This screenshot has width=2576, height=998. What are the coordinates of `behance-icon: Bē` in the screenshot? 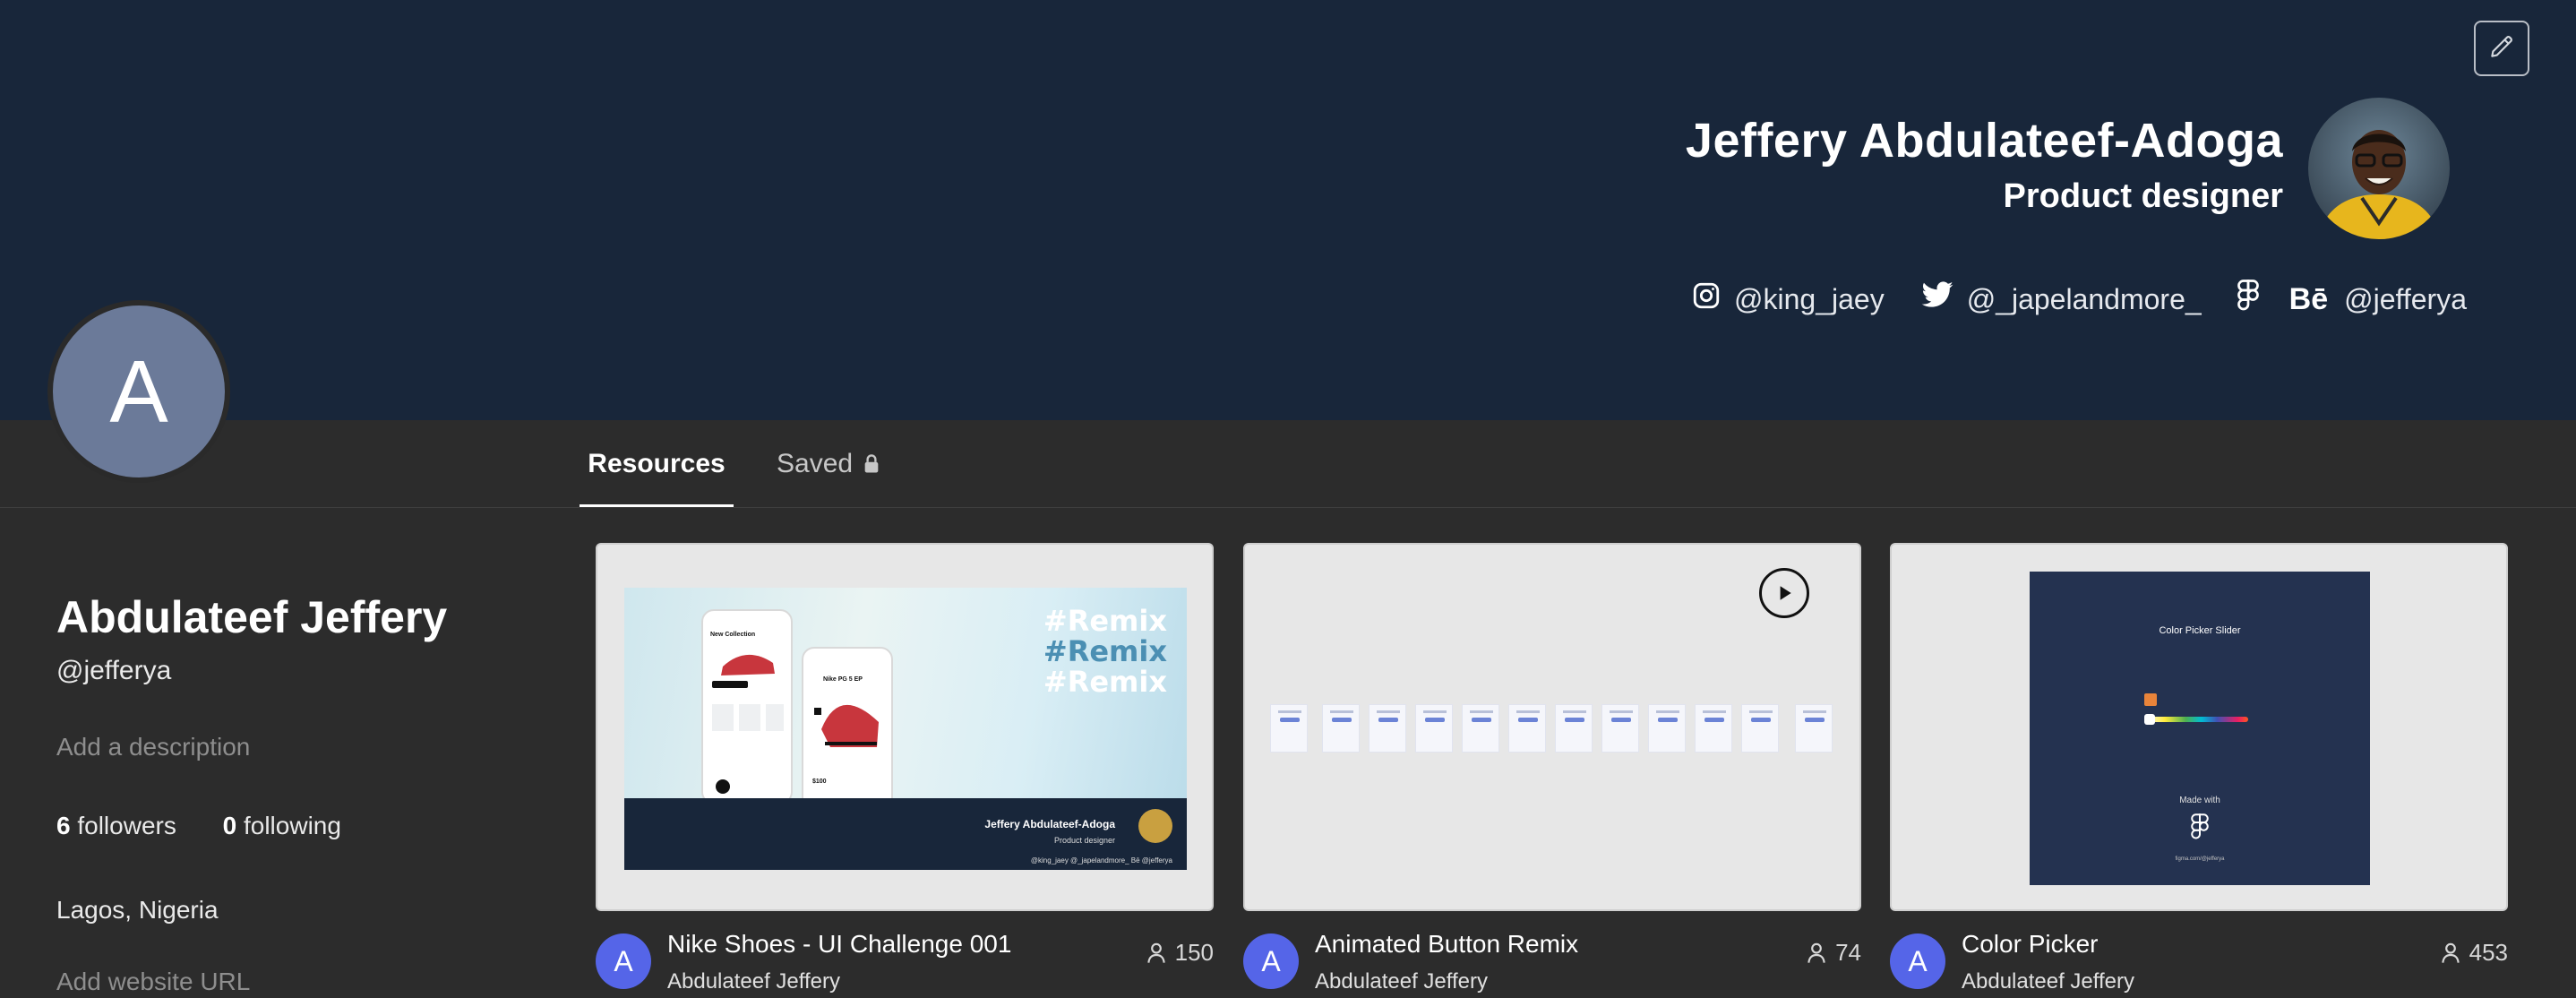 It's located at (2308, 298).